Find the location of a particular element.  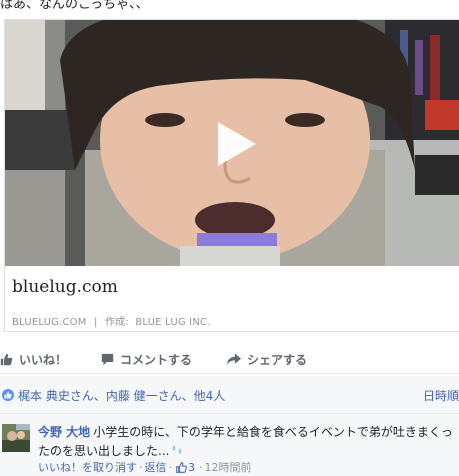

comment-like-count: 3 is located at coordinates (185, 467).